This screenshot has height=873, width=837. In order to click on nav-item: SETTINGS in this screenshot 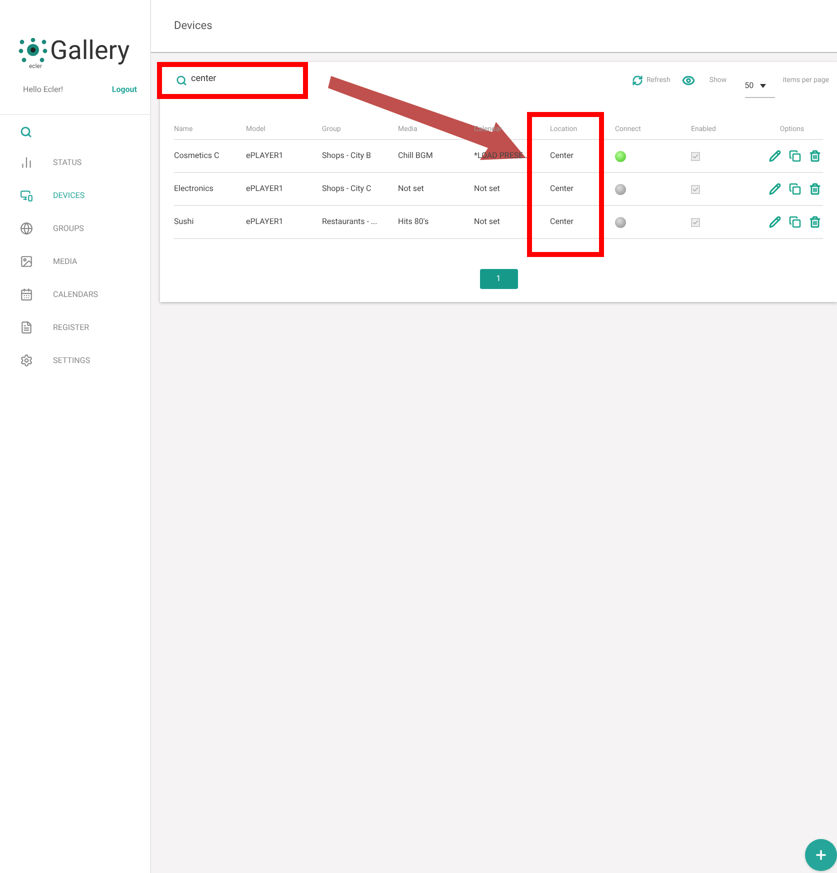, I will do `click(75, 360)`.